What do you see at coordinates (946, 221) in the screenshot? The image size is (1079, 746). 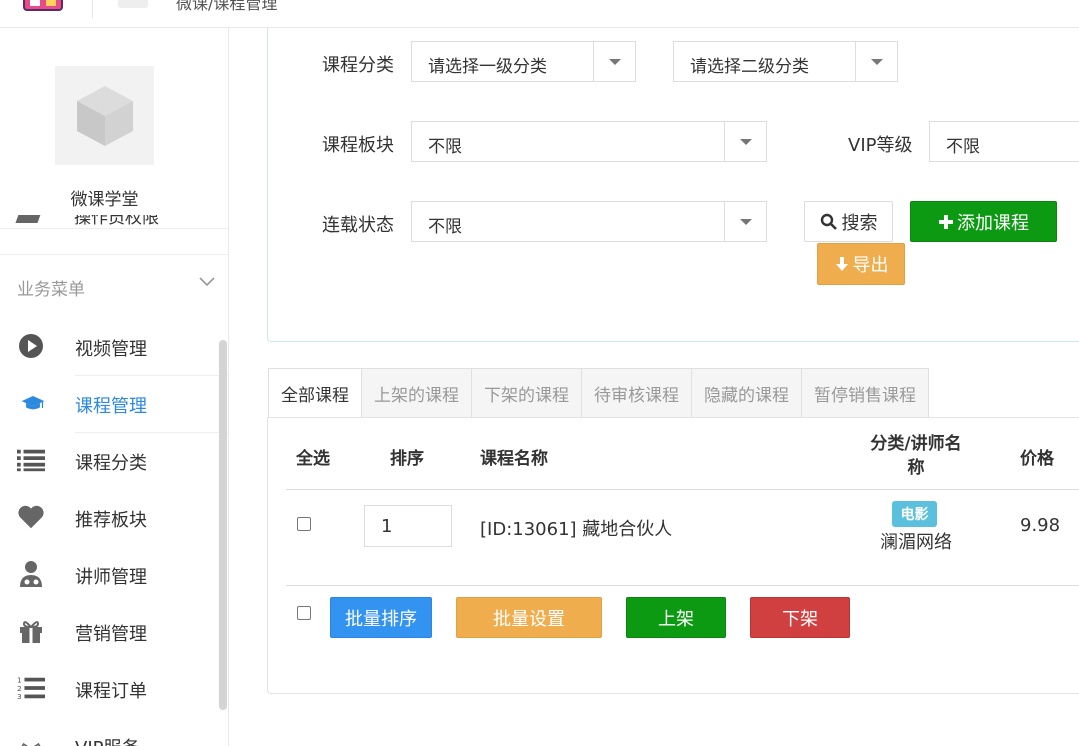 I see `plus-icon` at bounding box center [946, 221].